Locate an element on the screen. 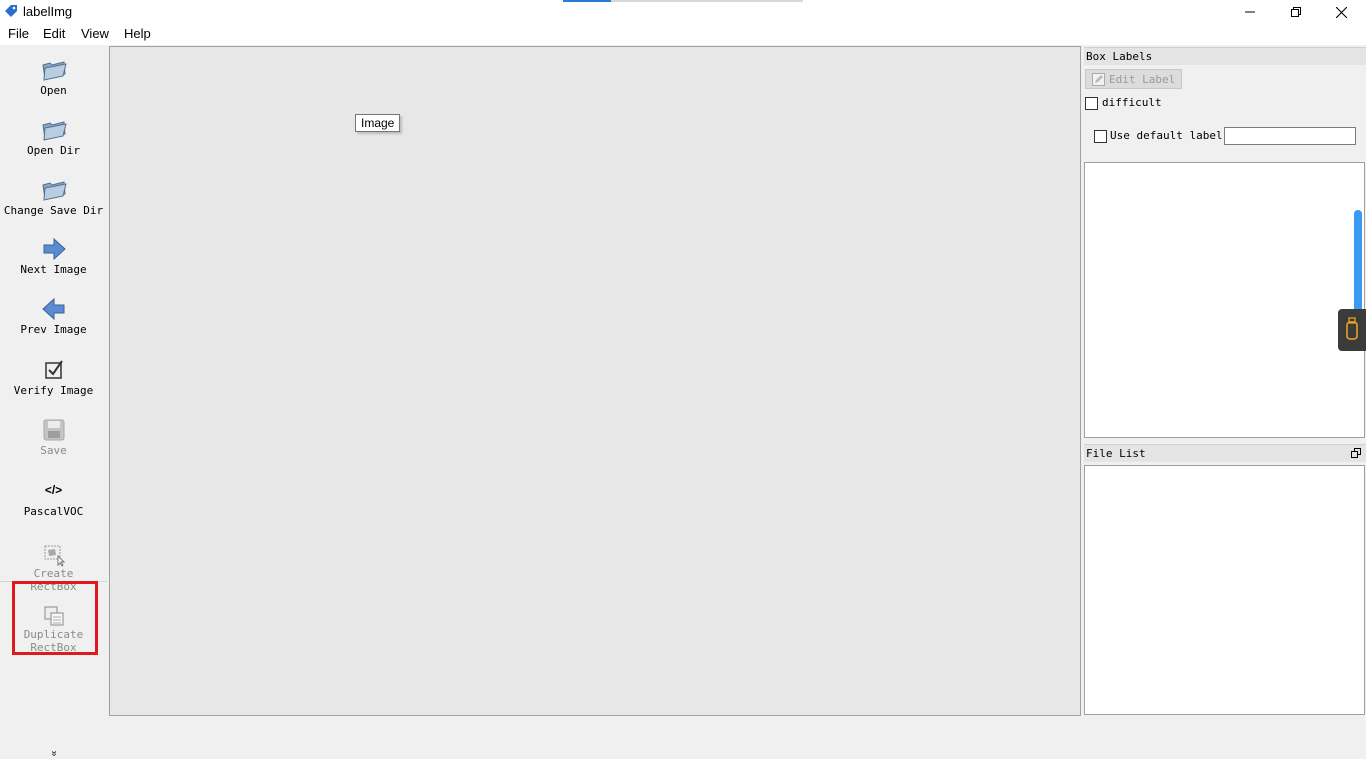  save-button: Save is located at coordinates (53, 436).